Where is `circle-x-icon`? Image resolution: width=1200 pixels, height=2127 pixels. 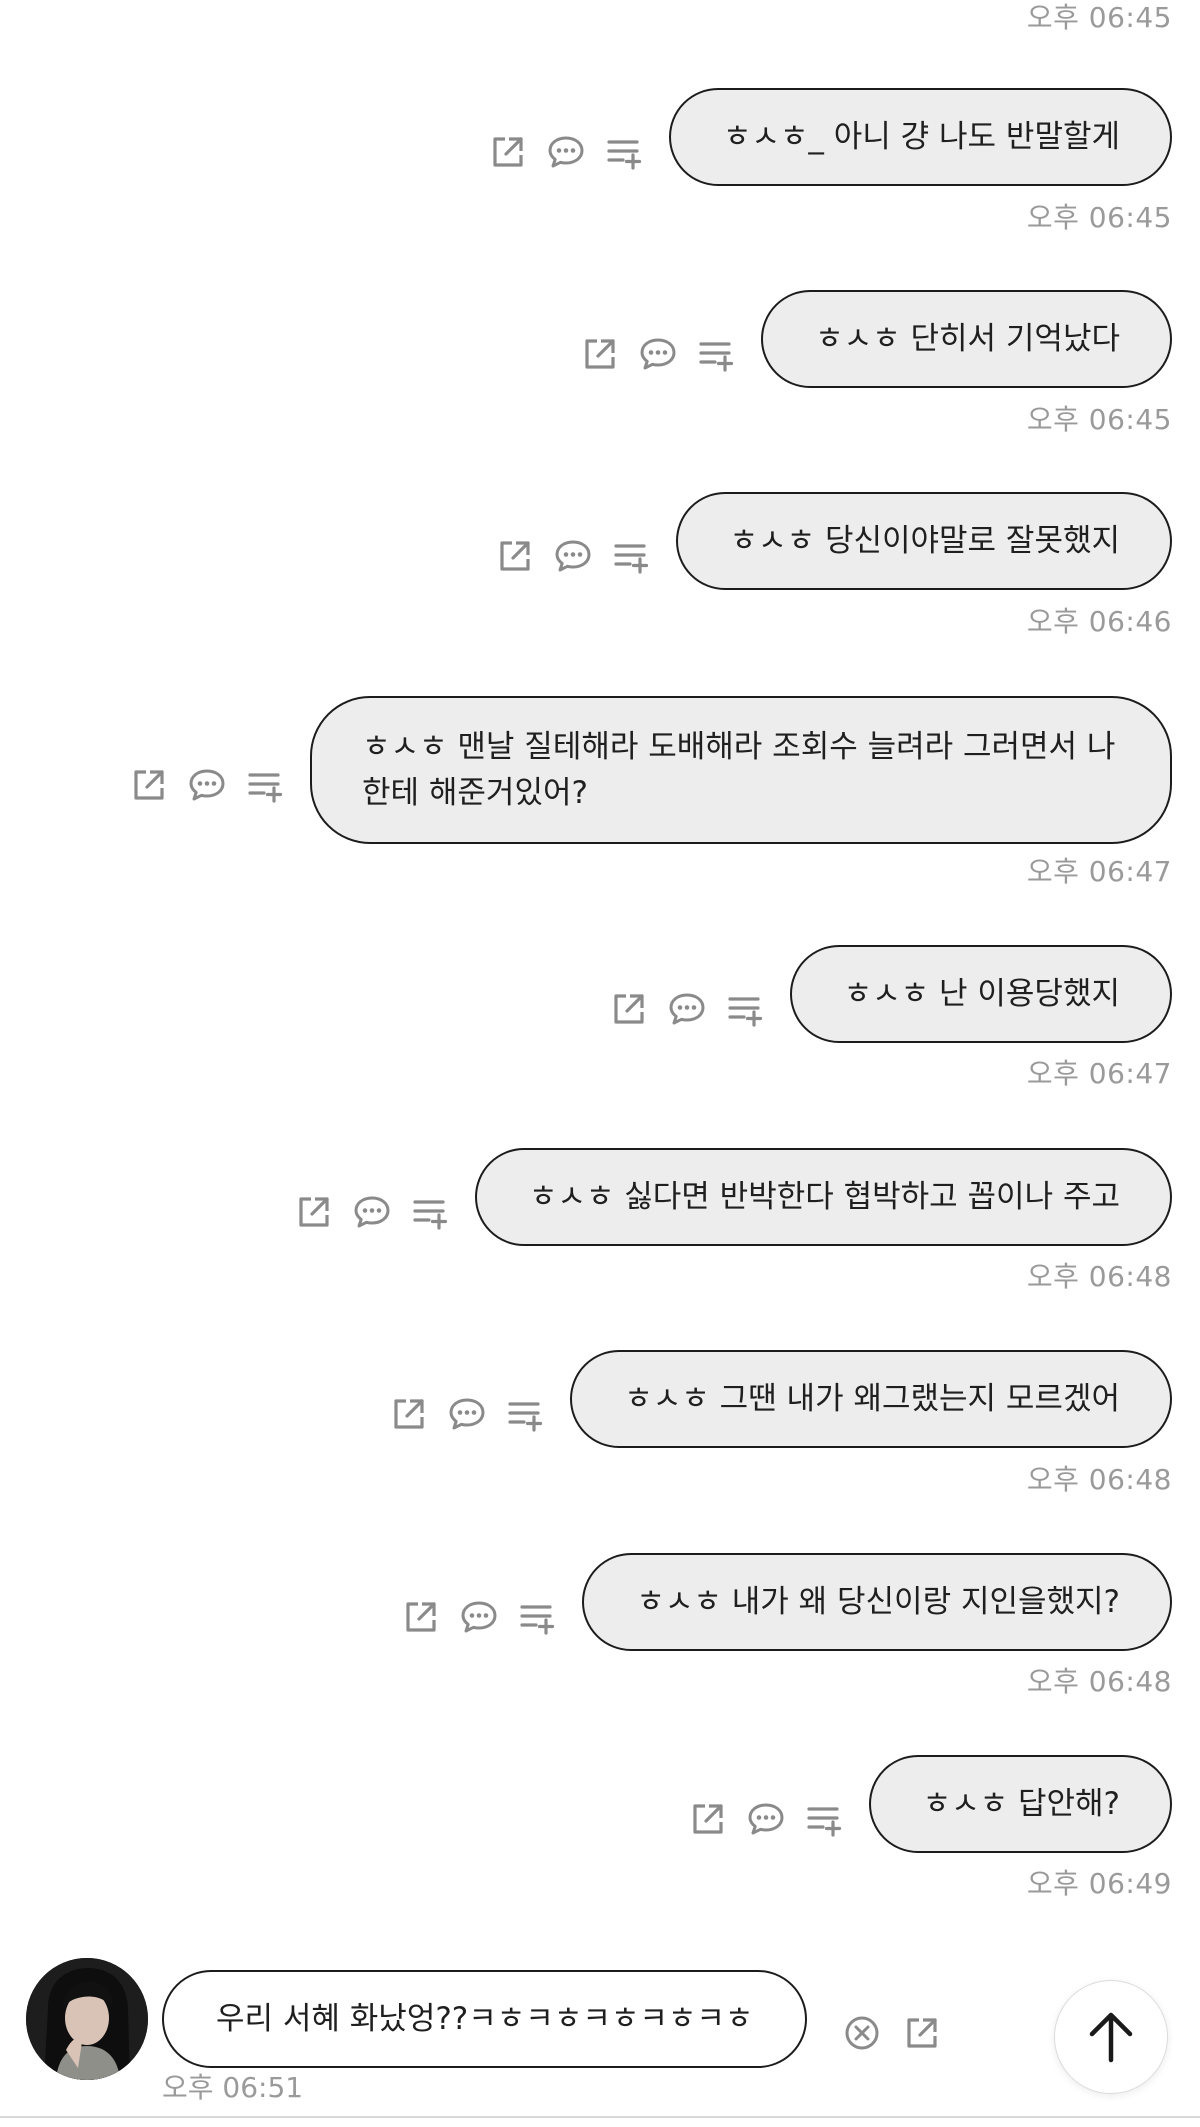 circle-x-icon is located at coordinates (862, 2033).